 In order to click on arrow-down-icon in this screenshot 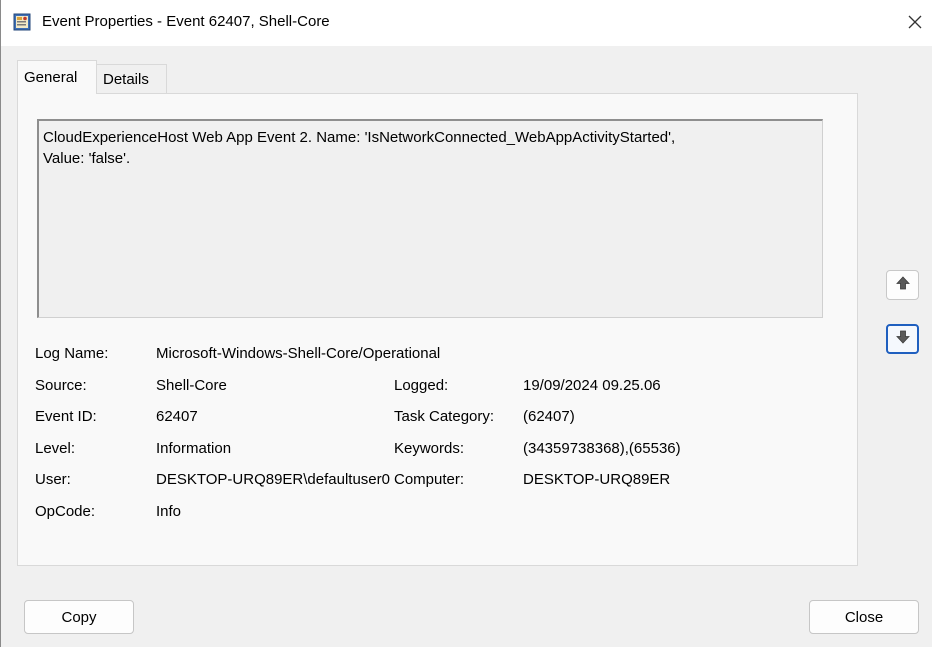, I will do `click(903, 339)`.